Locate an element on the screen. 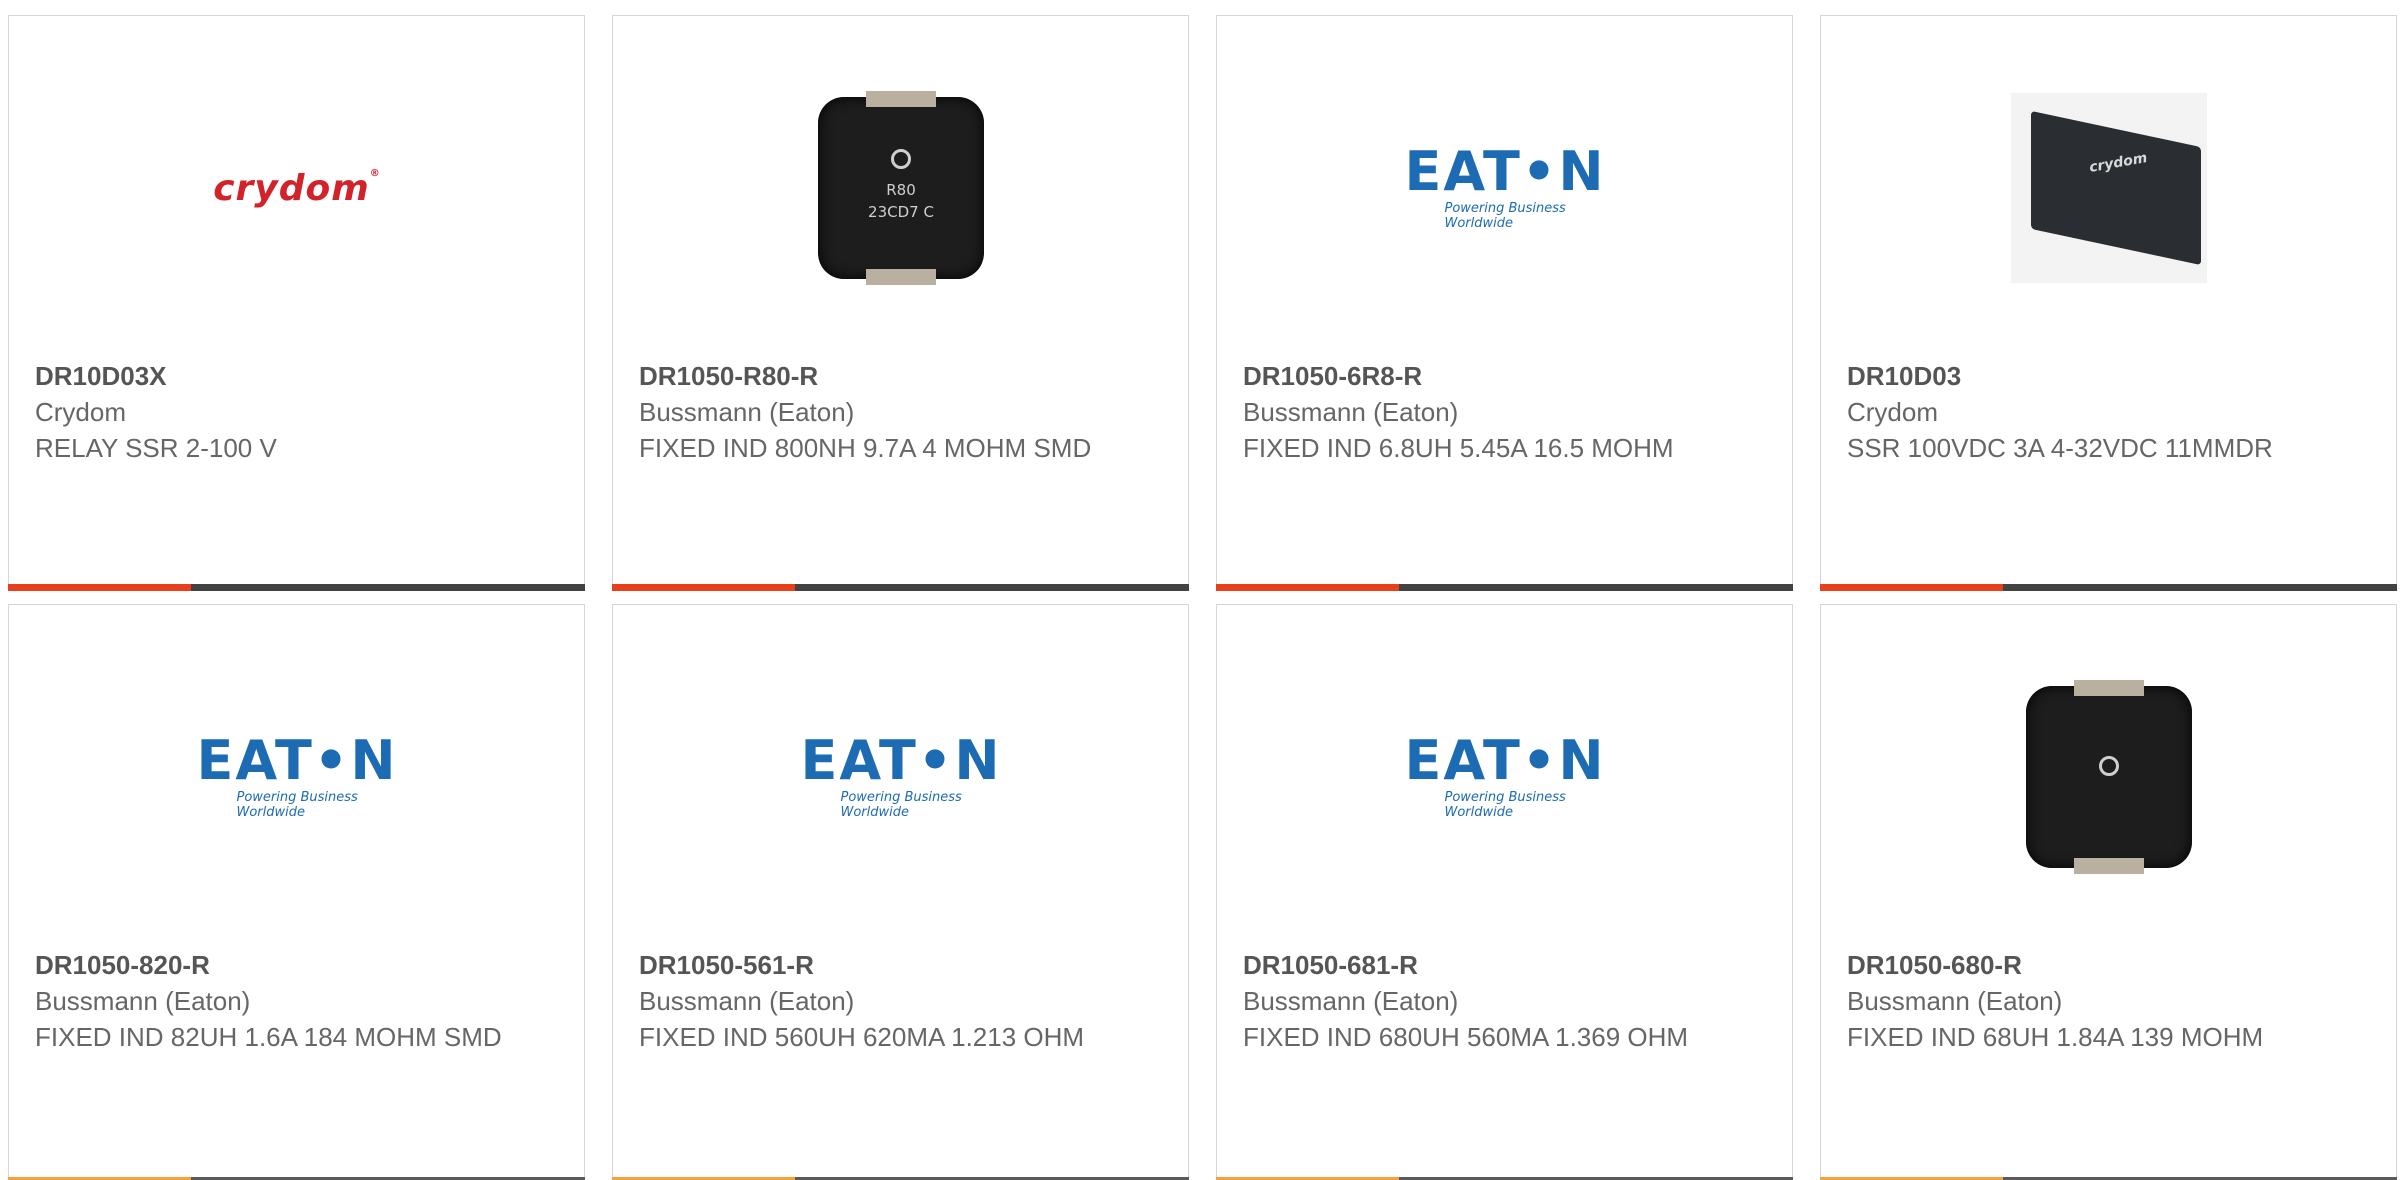  product-image is located at coordinates (2109, 777).